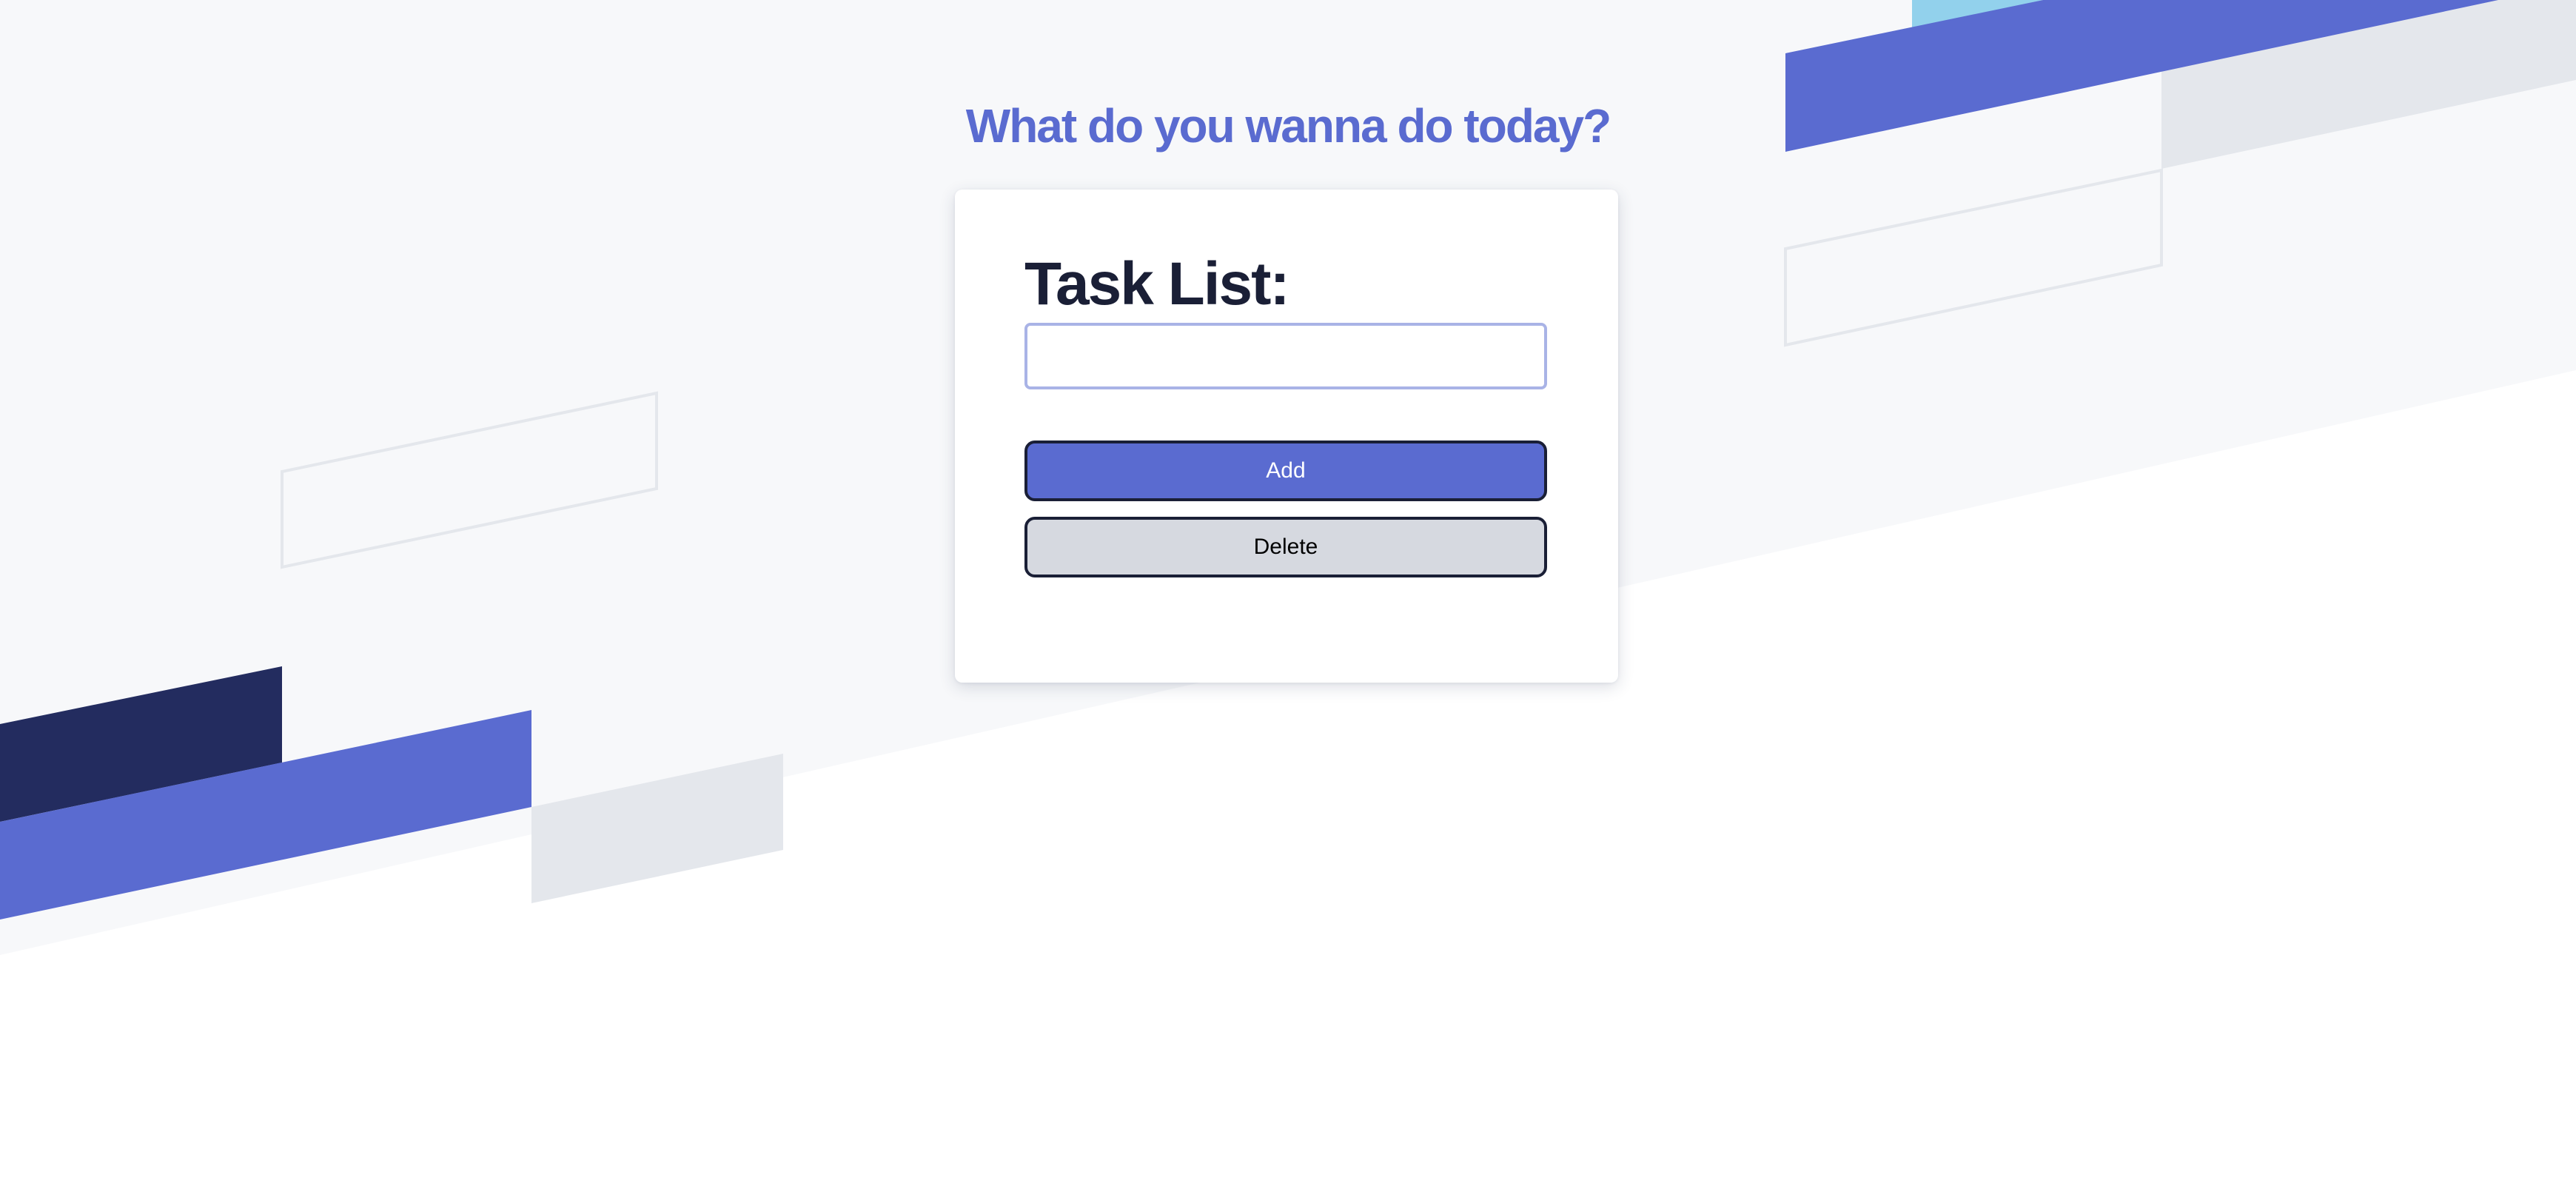  What do you see at coordinates (1288, 126) in the screenshot?
I see `page-headline: What do you wanna do today?` at bounding box center [1288, 126].